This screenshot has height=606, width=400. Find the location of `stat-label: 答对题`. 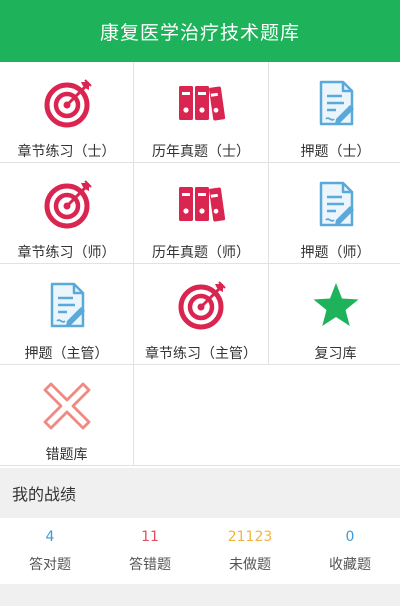

stat-label: 答对题 is located at coordinates (50, 564).